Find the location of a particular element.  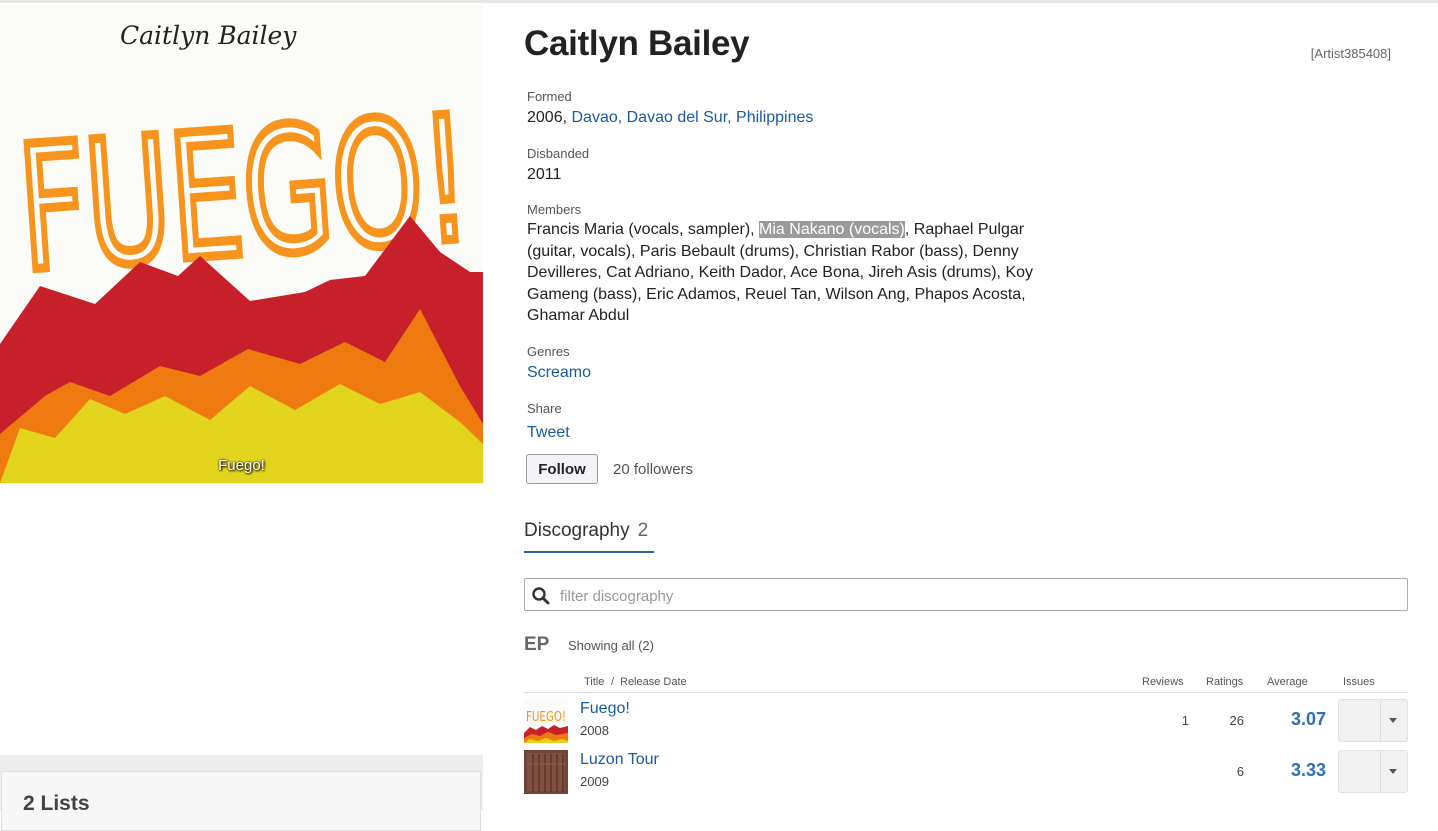

header-issues: Issues is located at coordinates (1359, 682).